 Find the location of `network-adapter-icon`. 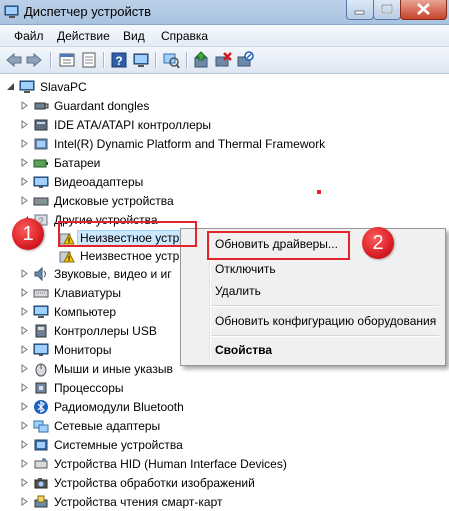

network-adapter-icon is located at coordinates (41, 426).